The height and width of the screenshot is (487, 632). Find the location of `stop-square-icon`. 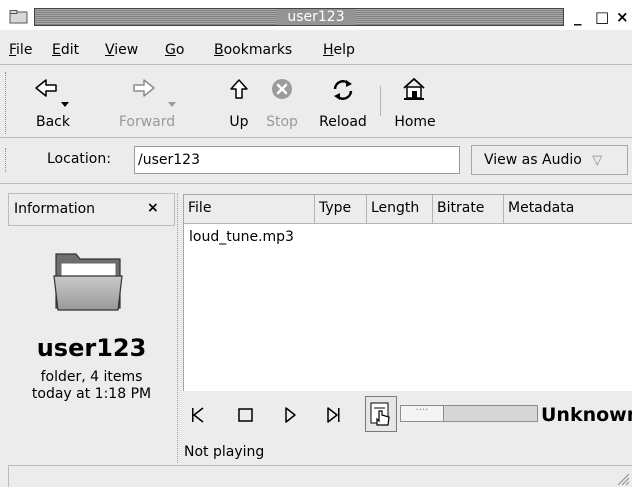

stop-square-icon is located at coordinates (245, 415).